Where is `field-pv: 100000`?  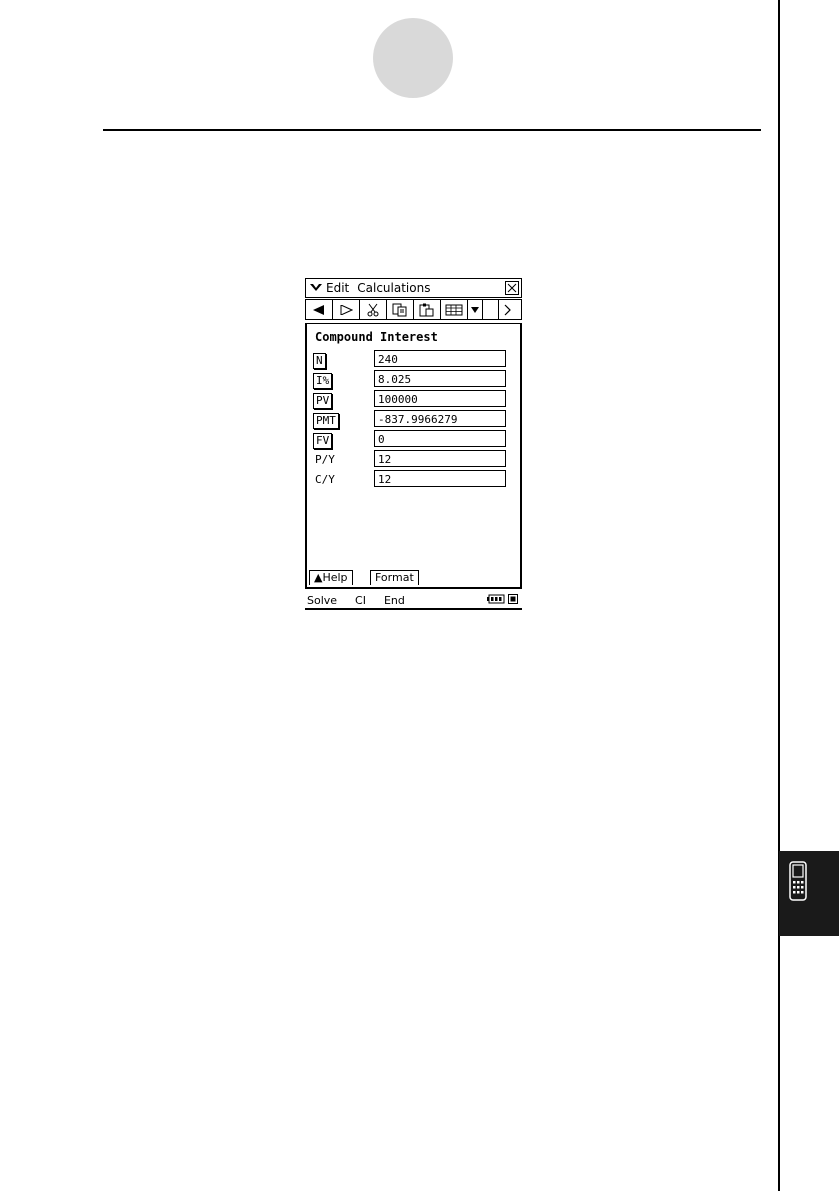 field-pv: 100000 is located at coordinates (440, 398).